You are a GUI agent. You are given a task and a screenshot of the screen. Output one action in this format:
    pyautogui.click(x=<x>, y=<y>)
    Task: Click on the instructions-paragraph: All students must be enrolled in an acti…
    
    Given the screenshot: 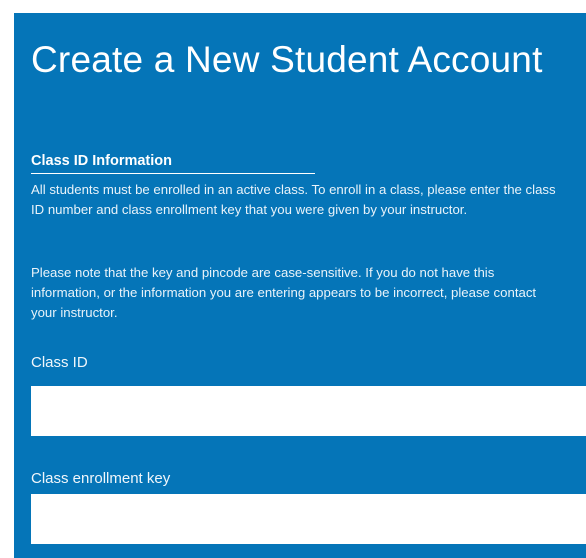 What is the action you would take?
    pyautogui.click(x=293, y=199)
    